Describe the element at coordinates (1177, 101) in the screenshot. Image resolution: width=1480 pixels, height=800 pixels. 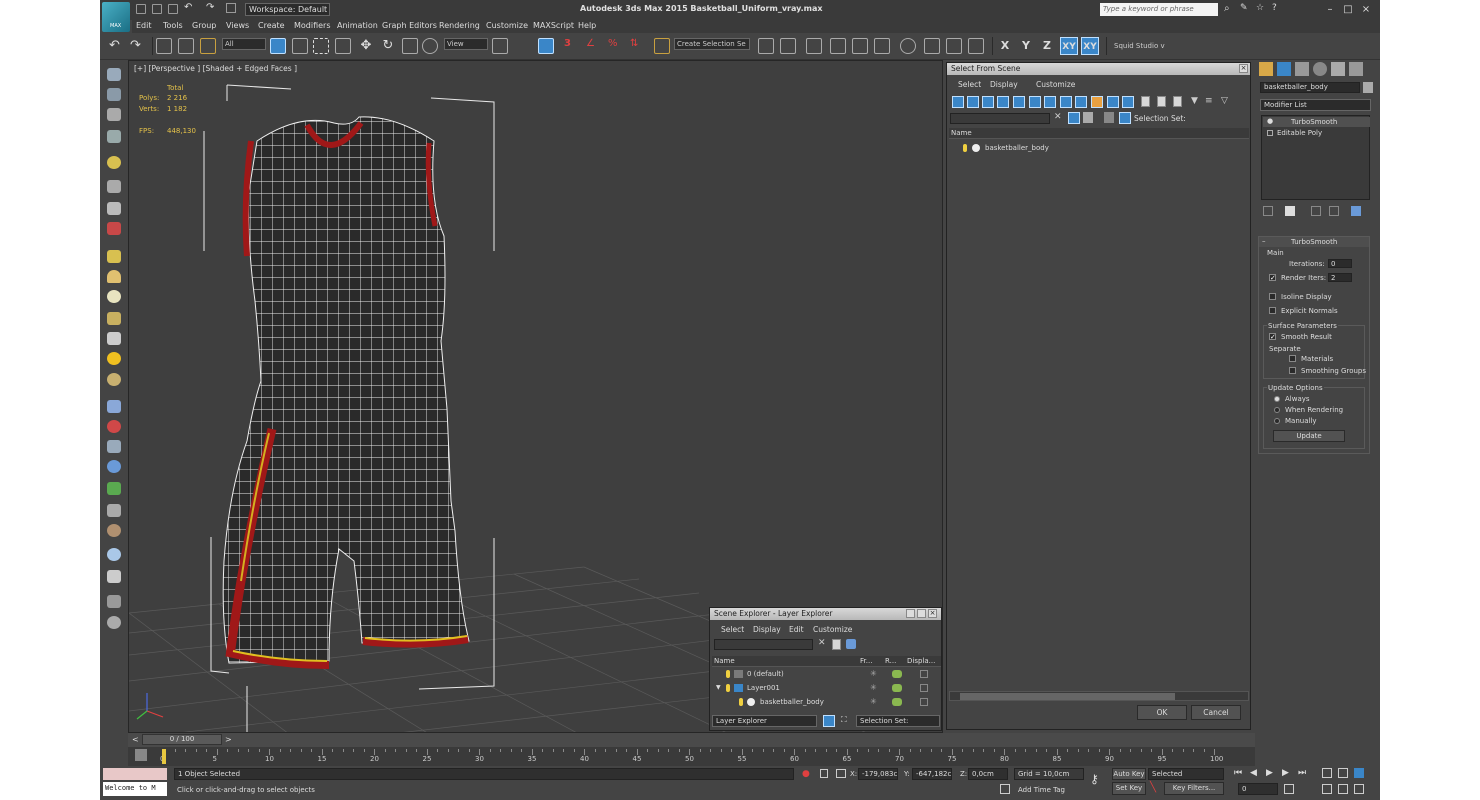
I see `display-invert-icon` at that location.